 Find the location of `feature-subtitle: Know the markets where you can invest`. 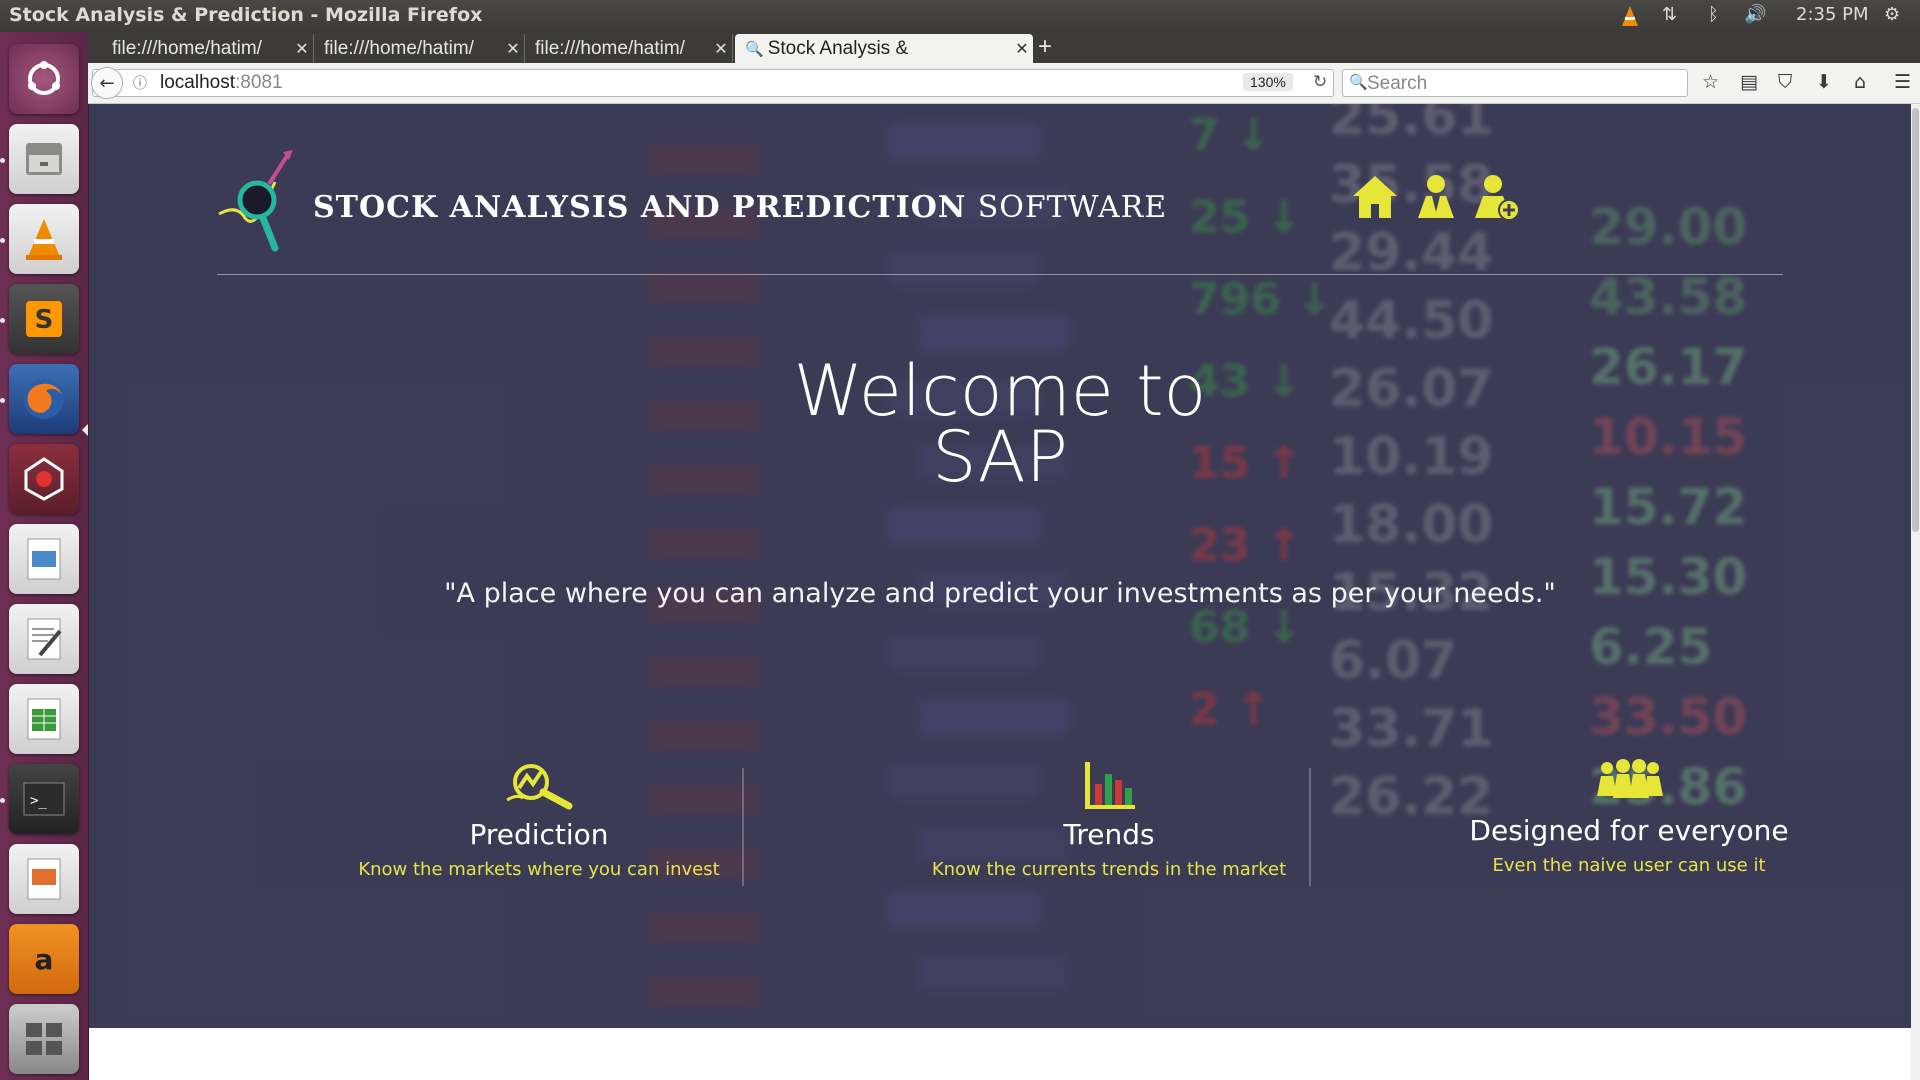

feature-subtitle: Know the markets where you can invest is located at coordinates (539, 869).